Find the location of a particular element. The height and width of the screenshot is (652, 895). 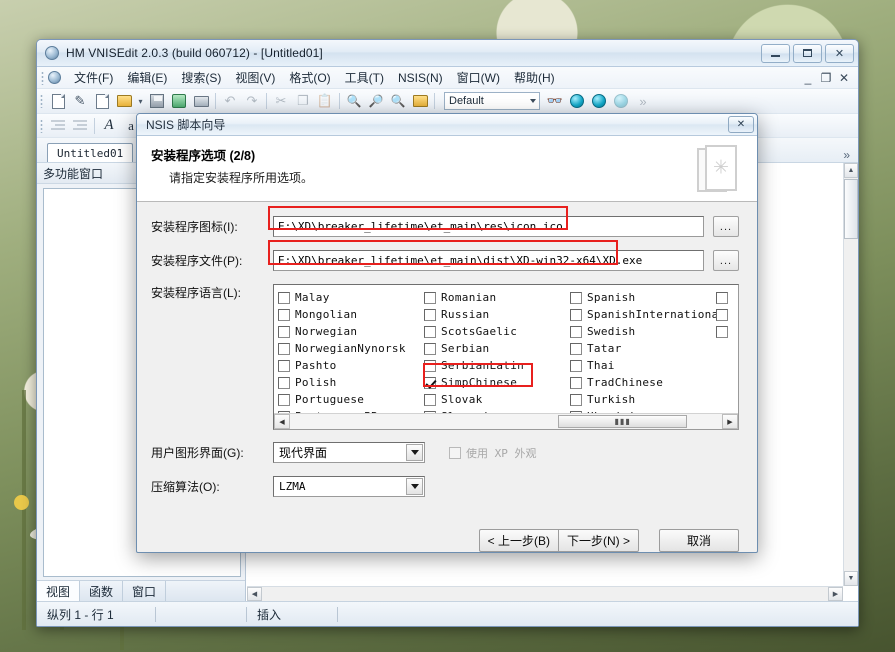

next-button: 下一步(N) > is located at coordinates (598, 540).